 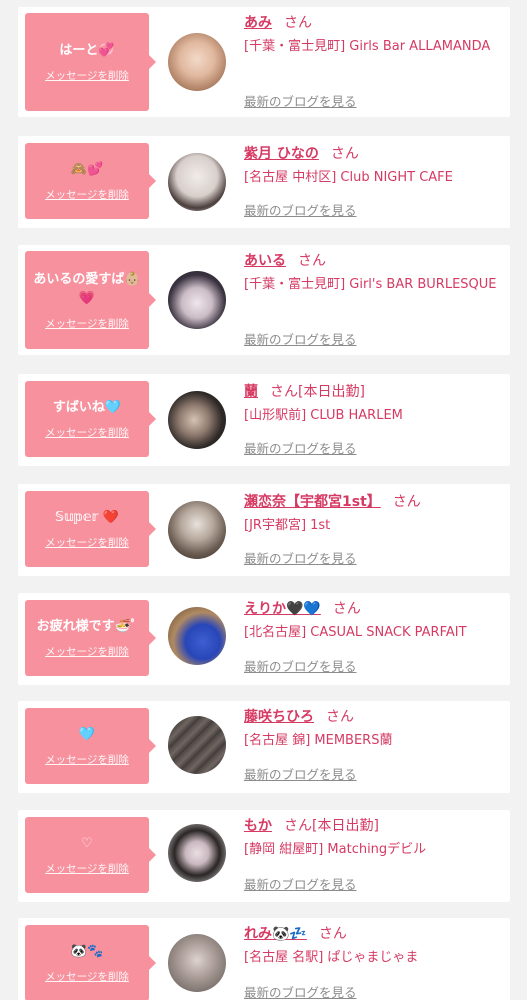 What do you see at coordinates (312, 502) in the screenshot?
I see `cast-name-link: 瀬恋奈【宇都宮1st】` at bounding box center [312, 502].